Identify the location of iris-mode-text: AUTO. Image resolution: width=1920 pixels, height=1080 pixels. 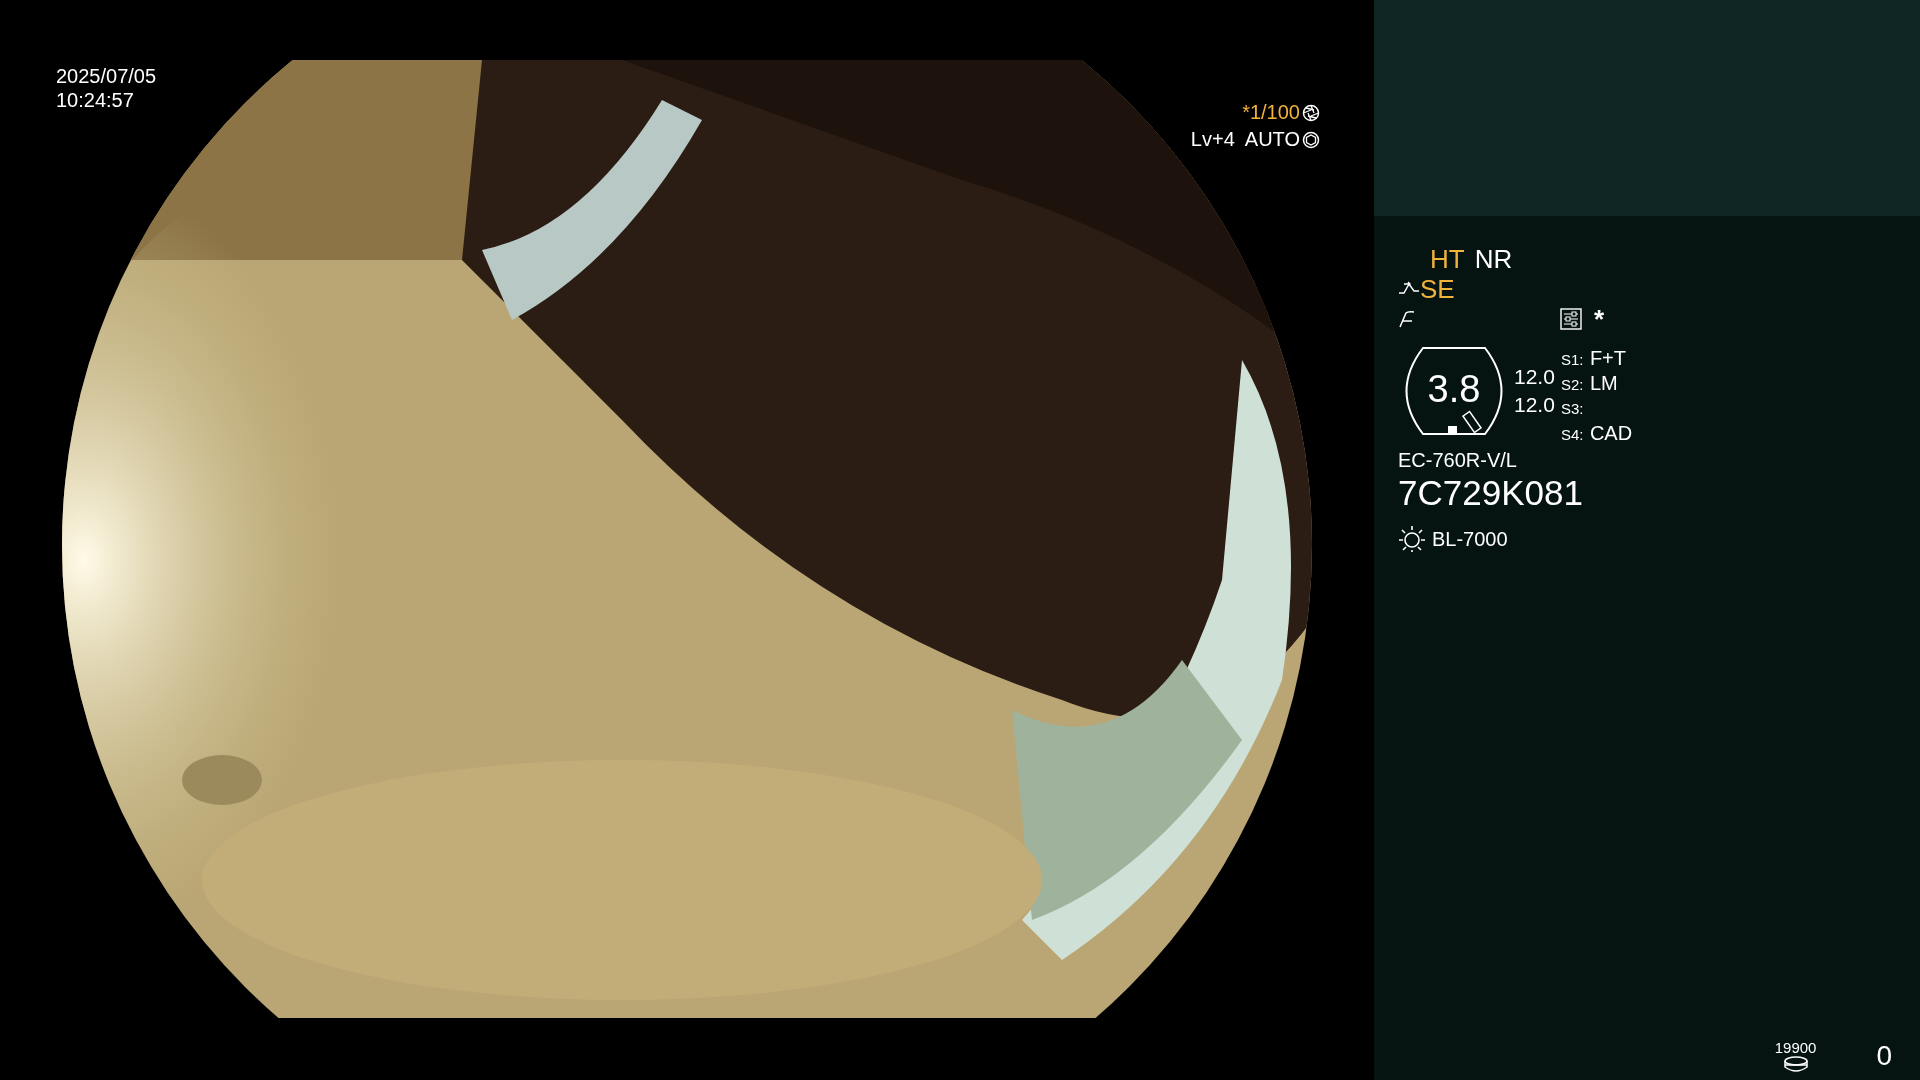
(1272, 139).